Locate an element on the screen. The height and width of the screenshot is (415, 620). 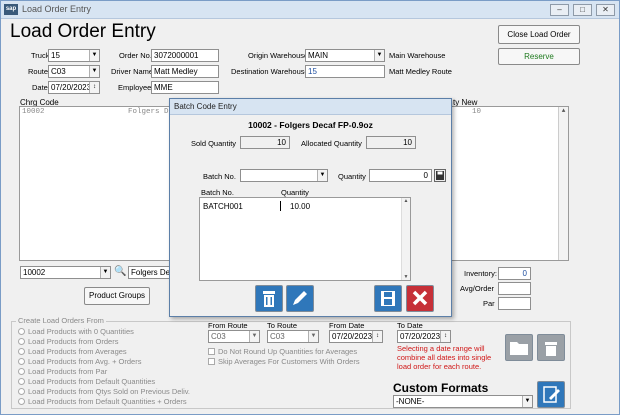
inventory-value: 0 is located at coordinates (514, 273).